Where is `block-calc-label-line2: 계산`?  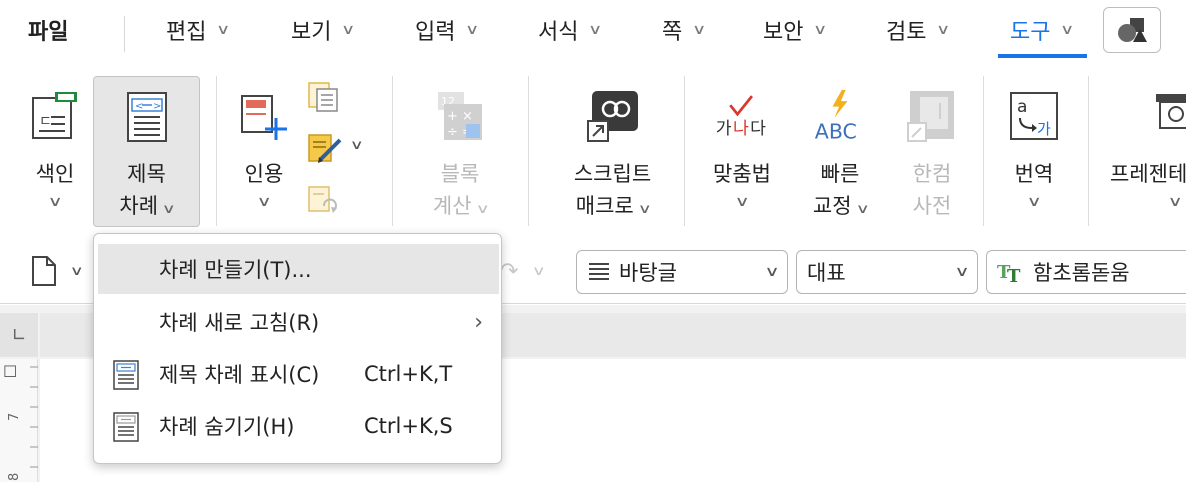 block-calc-label-line2: 계산 is located at coordinates (452, 206).